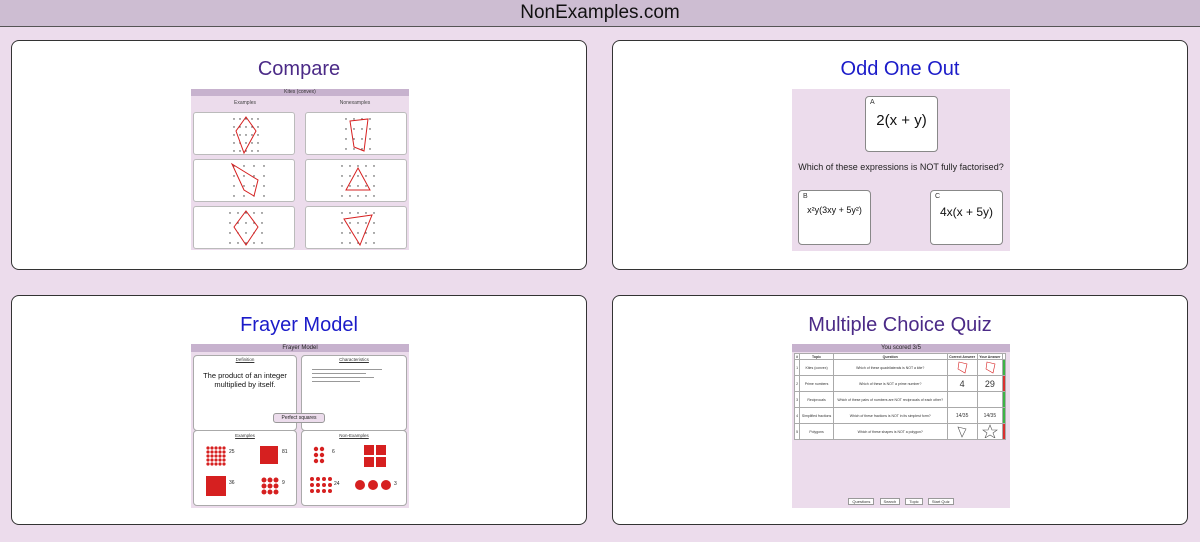 This screenshot has height=542, width=1200. I want to click on row-your-answer: 29, so click(990, 383).